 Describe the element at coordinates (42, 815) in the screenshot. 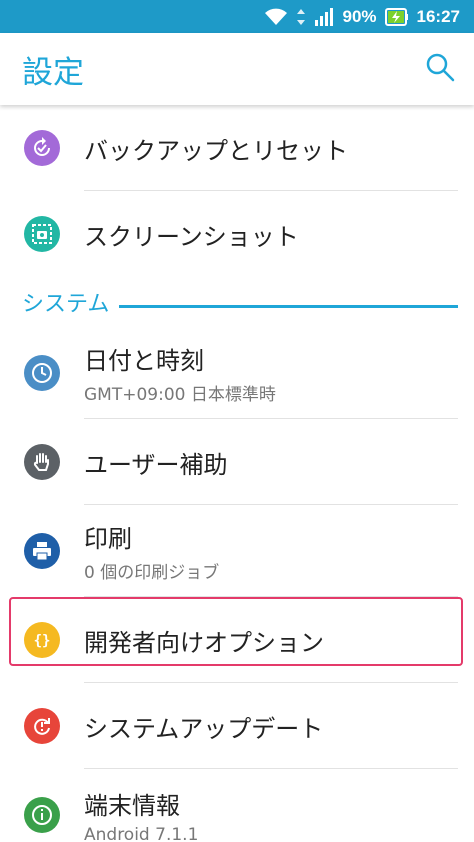

I see `info-icon` at that location.